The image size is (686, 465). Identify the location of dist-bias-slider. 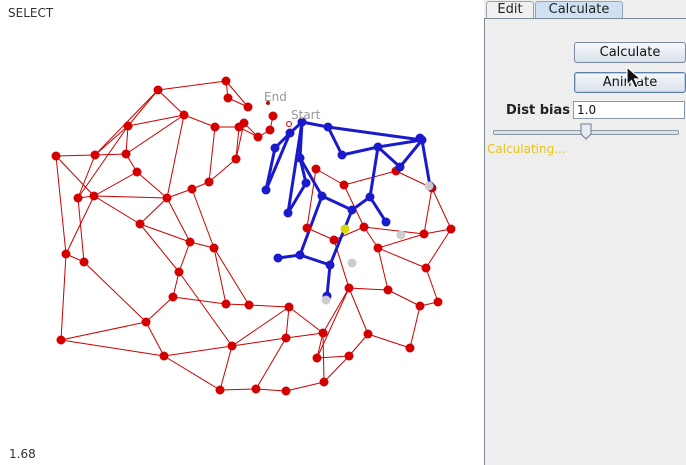
(586, 133).